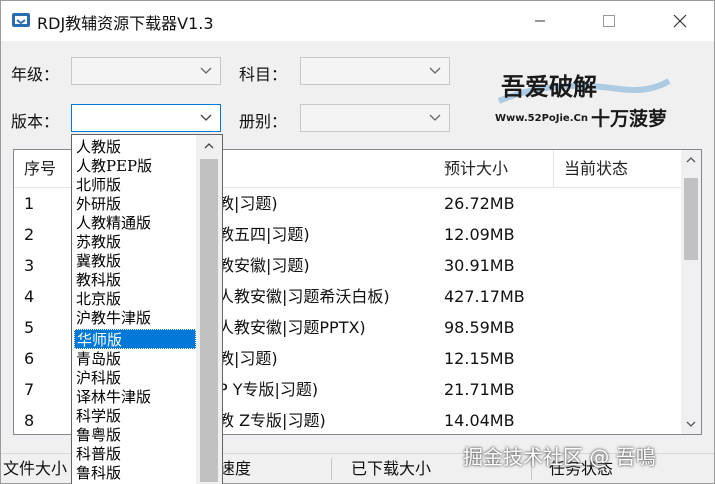 This screenshot has width=715, height=484. What do you see at coordinates (135, 147) in the screenshot?
I see `dropdown-item: 人教版` at bounding box center [135, 147].